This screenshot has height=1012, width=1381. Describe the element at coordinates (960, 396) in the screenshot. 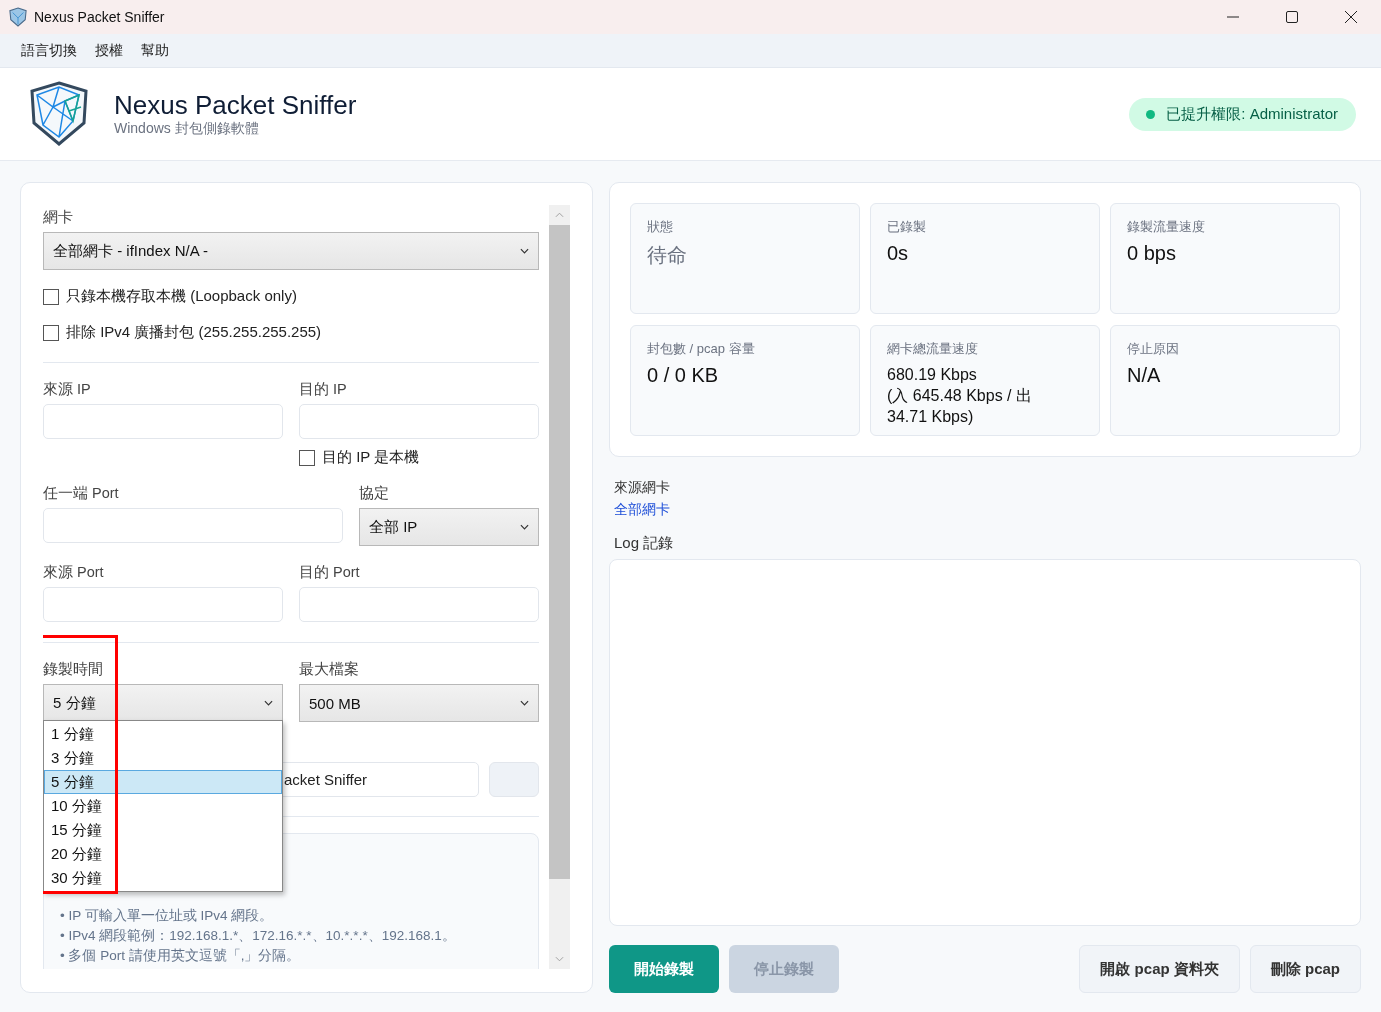

I see `stat-value: 680.19 Kbps (入 645.48 Kbps / 出 34.71 Kbps)` at that location.